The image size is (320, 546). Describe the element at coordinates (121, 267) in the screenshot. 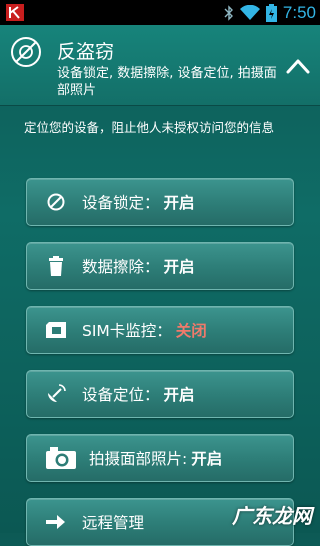

I see `data-wipe-label: 数据擦除：` at that location.